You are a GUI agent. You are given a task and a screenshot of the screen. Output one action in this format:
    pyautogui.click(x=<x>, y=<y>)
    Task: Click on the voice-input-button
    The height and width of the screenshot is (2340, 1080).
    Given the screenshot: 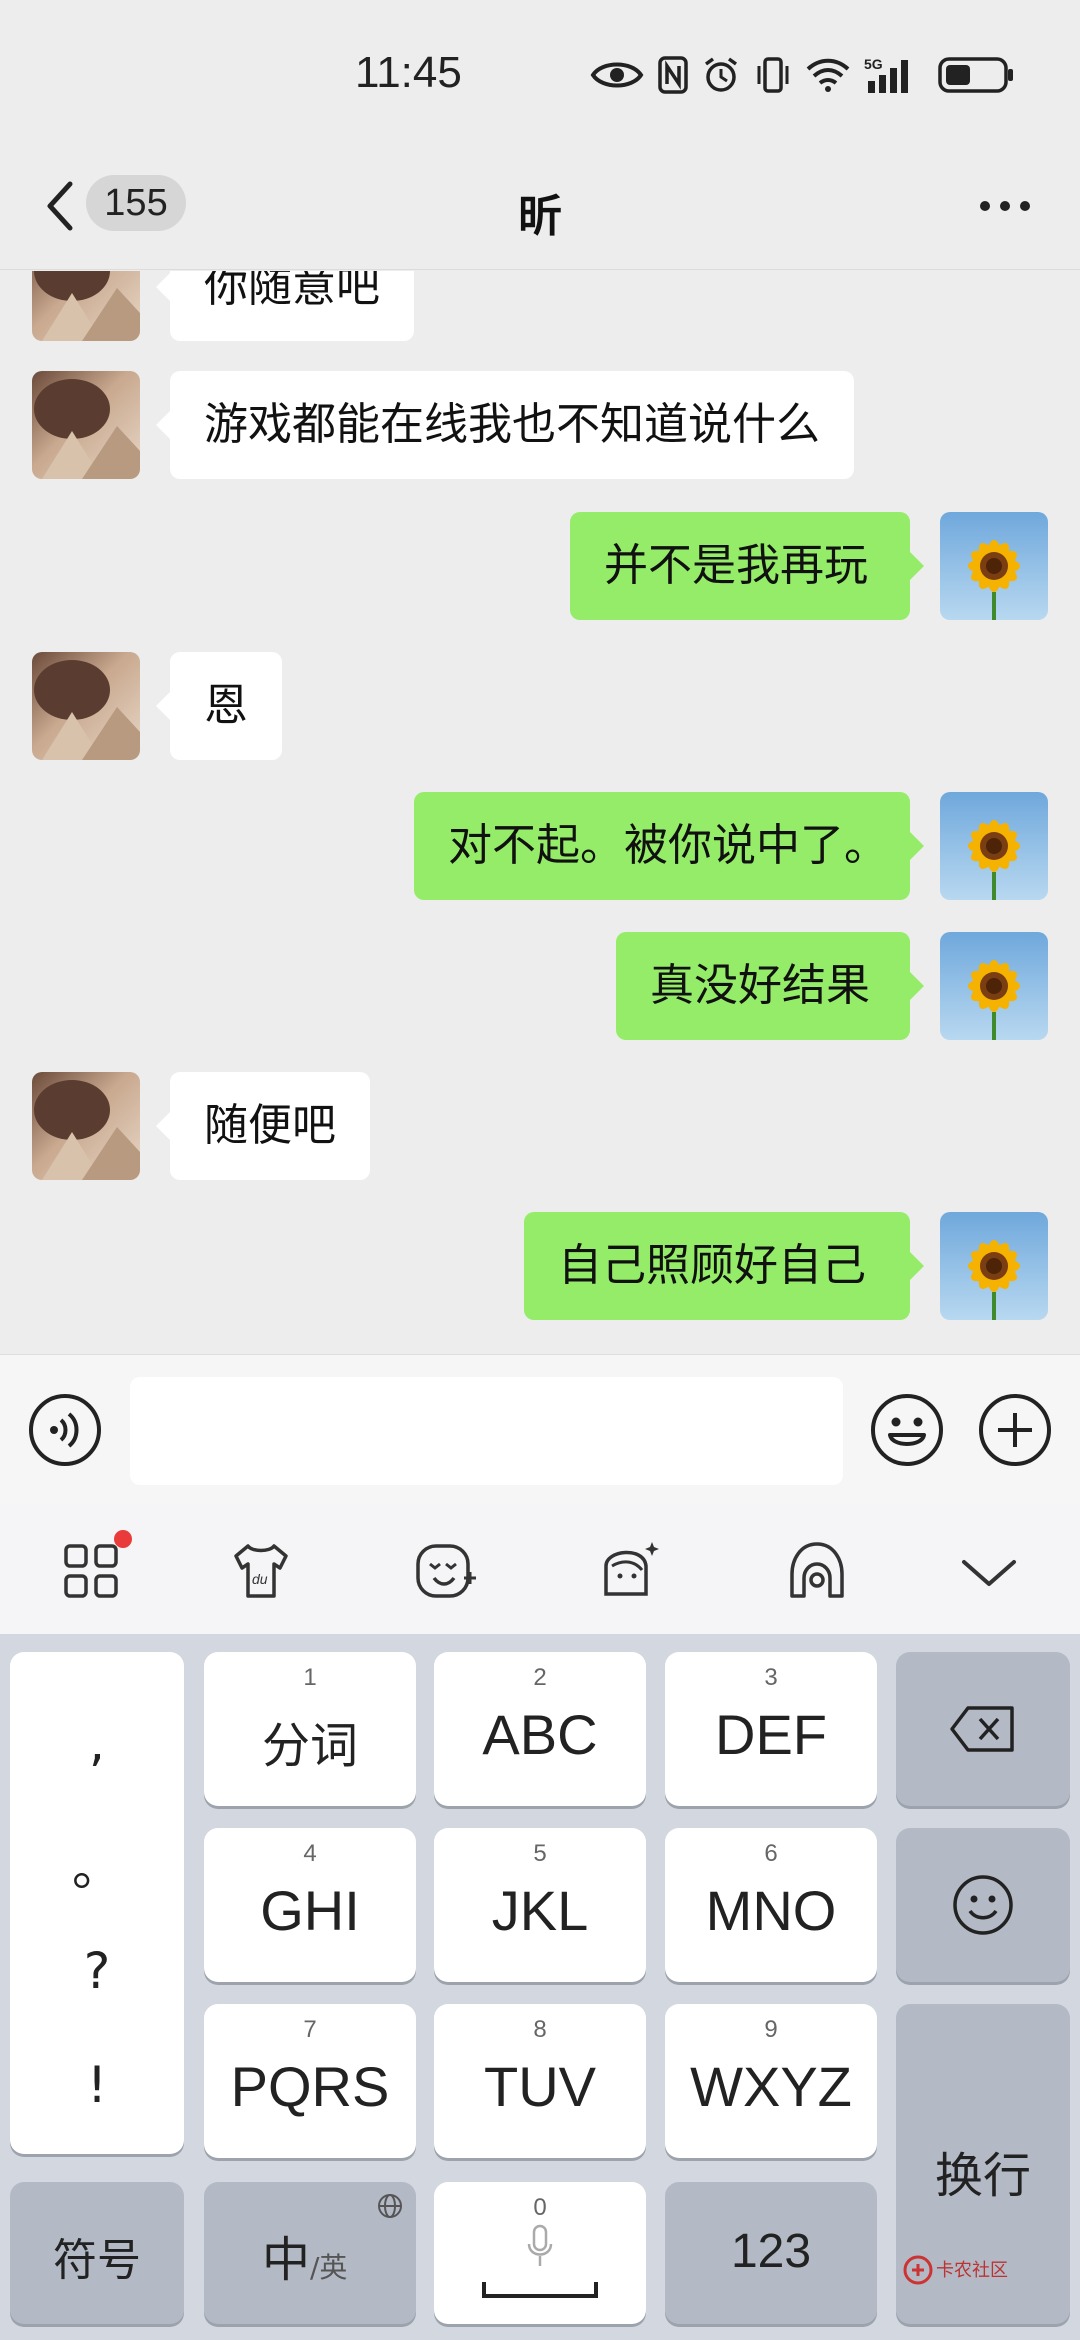 What is the action you would take?
    pyautogui.click(x=65, y=1430)
    